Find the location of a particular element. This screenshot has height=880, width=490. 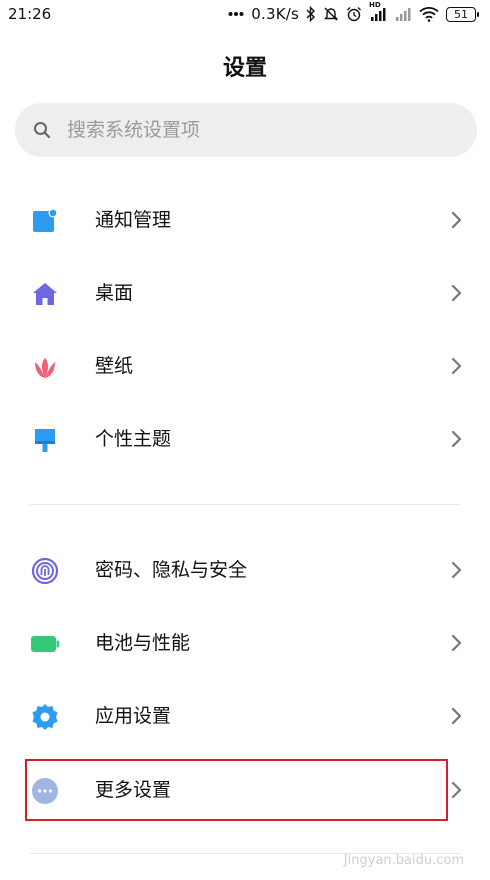

mute-icon is located at coordinates (331, 14).